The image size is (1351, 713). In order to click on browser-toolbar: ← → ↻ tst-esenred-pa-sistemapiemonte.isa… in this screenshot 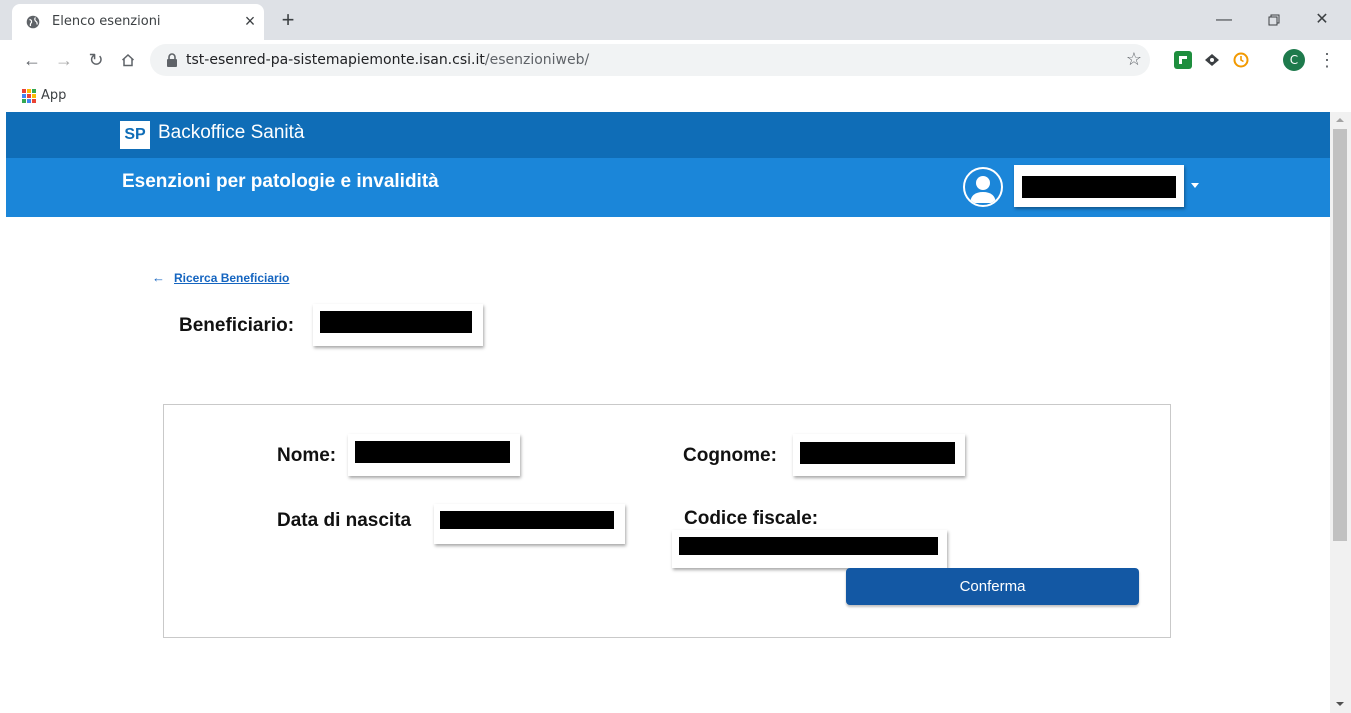, I will do `click(675, 60)`.